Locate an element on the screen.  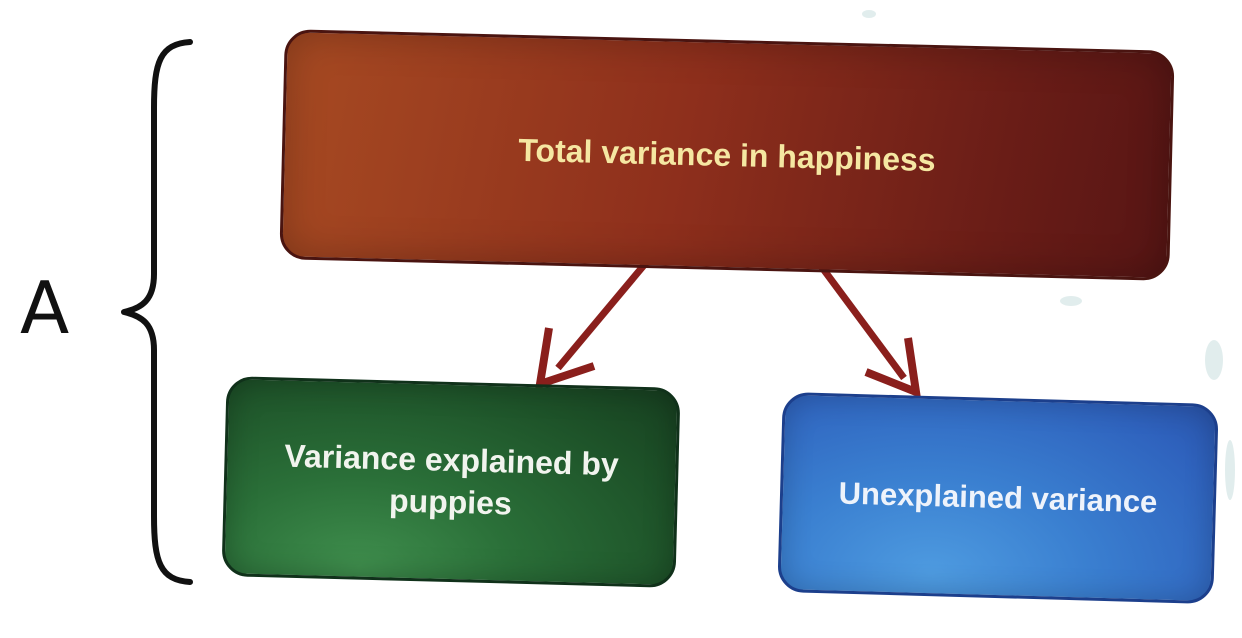
unexplained-variance-box: Unexplained variance is located at coordinates (998, 498).